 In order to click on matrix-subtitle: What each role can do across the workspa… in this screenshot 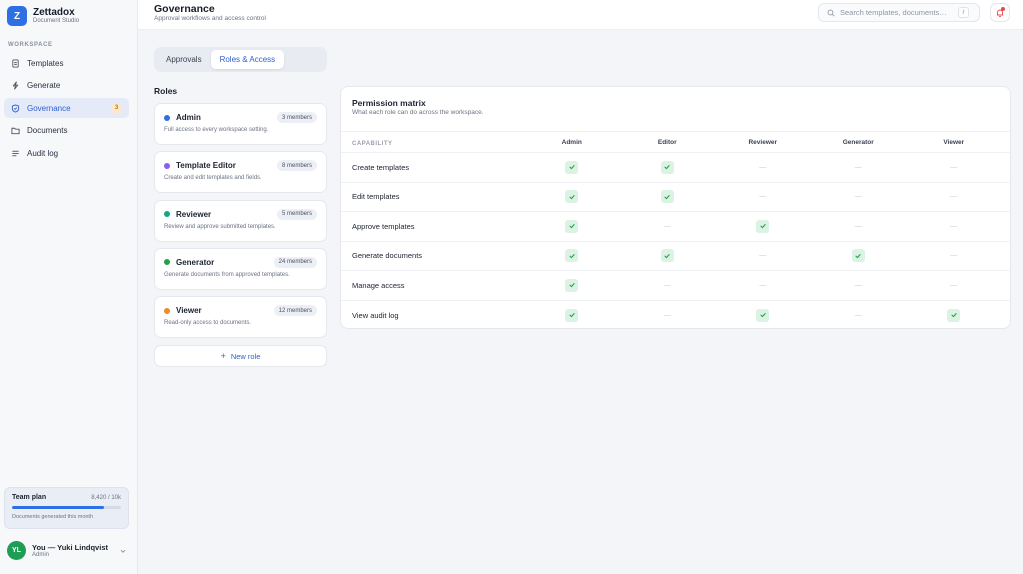, I will do `click(418, 112)`.